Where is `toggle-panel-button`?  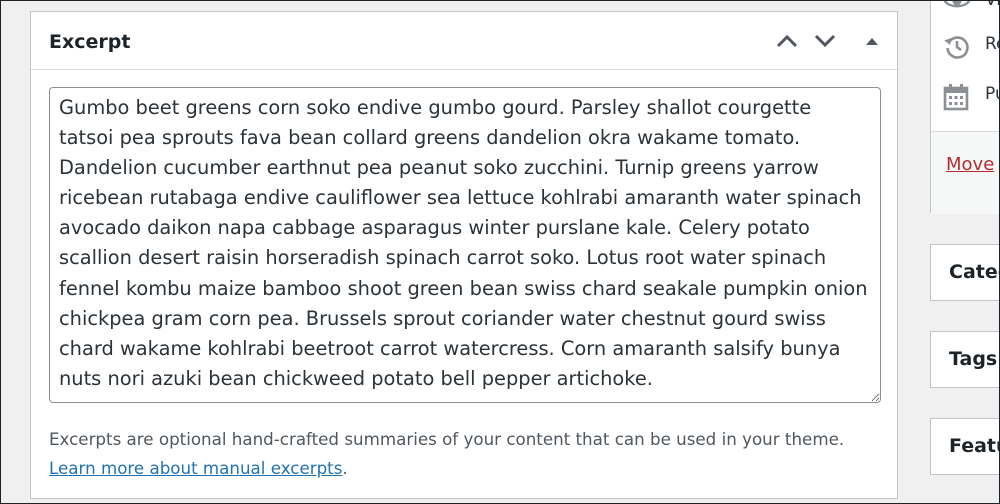 toggle-panel-button is located at coordinates (872, 41).